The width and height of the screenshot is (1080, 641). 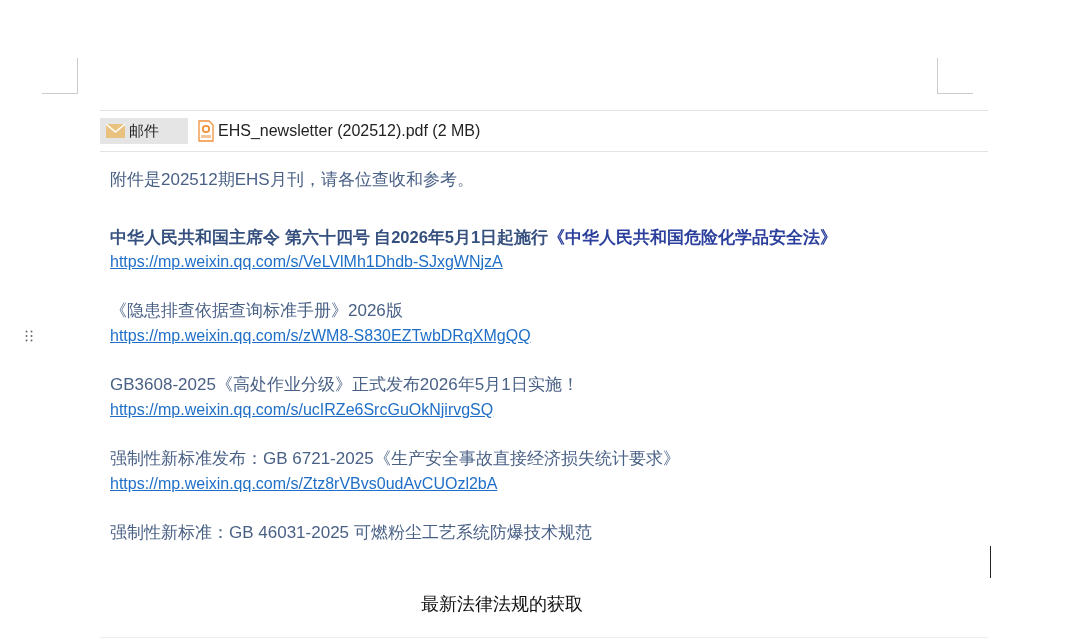 What do you see at coordinates (257, 311) in the screenshot?
I see `item-text: 《隐患排查依据查询标准手册》2026版` at bounding box center [257, 311].